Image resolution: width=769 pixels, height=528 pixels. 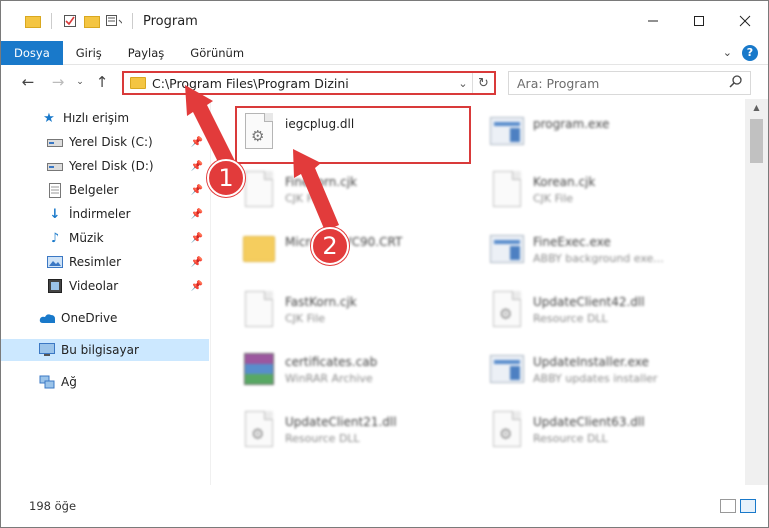 What do you see at coordinates (330, 246) in the screenshot?
I see `step-badge-2: 2` at bounding box center [330, 246].